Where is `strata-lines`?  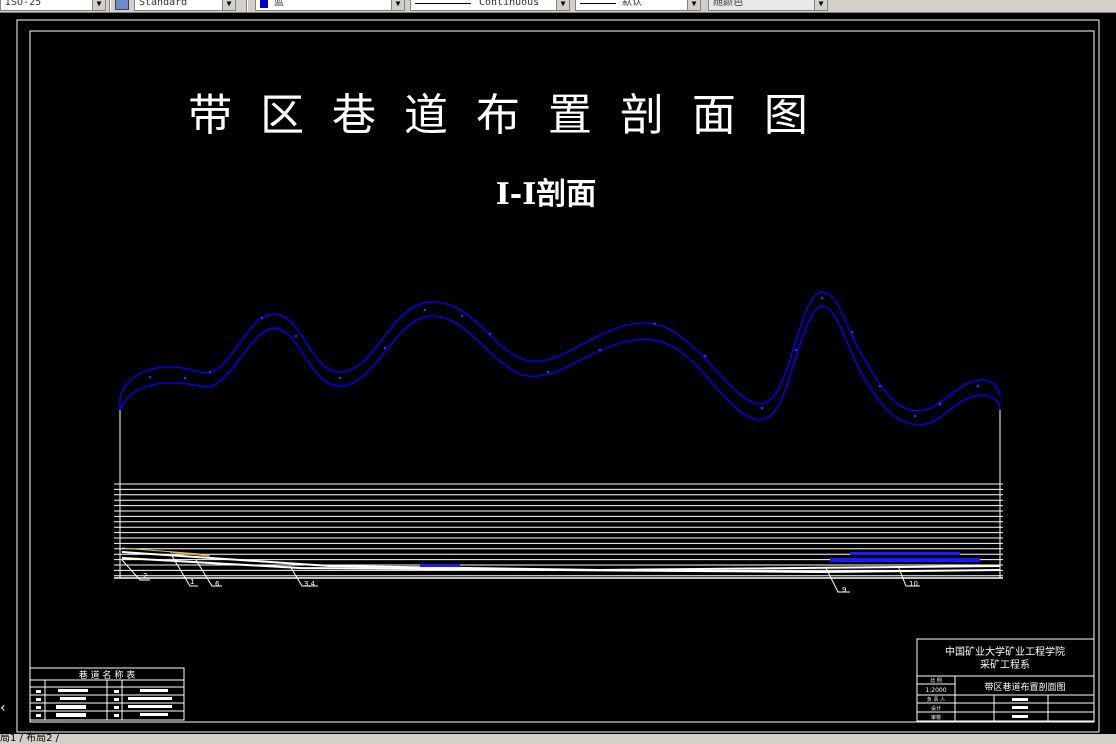 strata-lines is located at coordinates (558, 531).